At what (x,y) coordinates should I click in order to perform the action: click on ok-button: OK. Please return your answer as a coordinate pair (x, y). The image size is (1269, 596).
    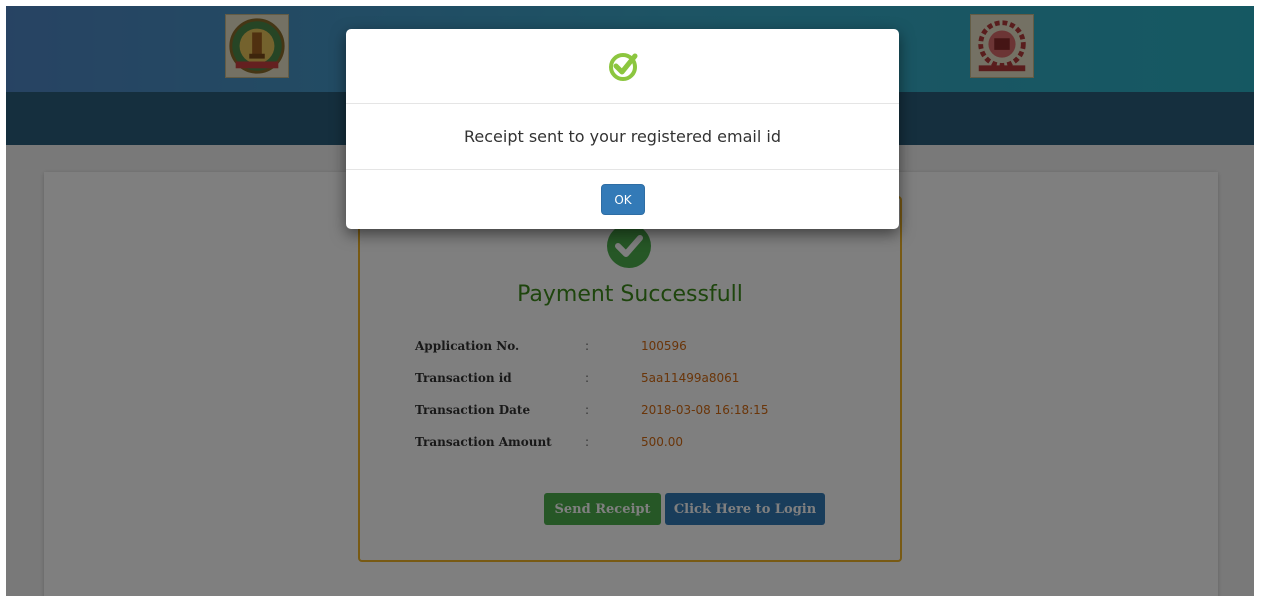
    Looking at the image, I should click on (623, 199).